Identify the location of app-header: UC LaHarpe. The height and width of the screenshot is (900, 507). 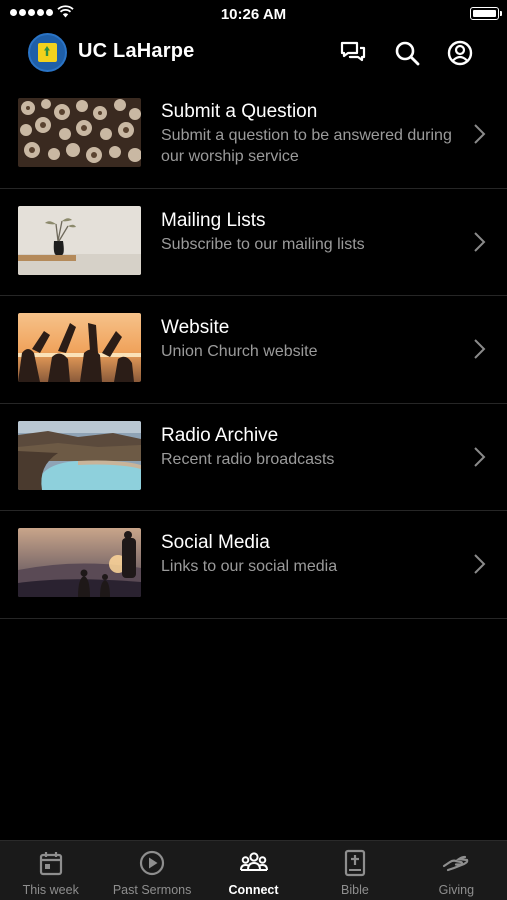
(253, 53).